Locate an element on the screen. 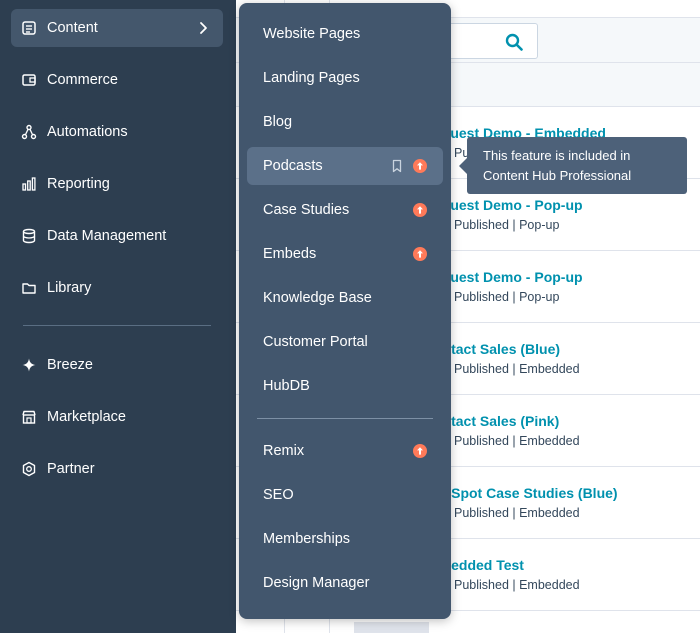  menu-item-label: Podcasts is located at coordinates (293, 166).